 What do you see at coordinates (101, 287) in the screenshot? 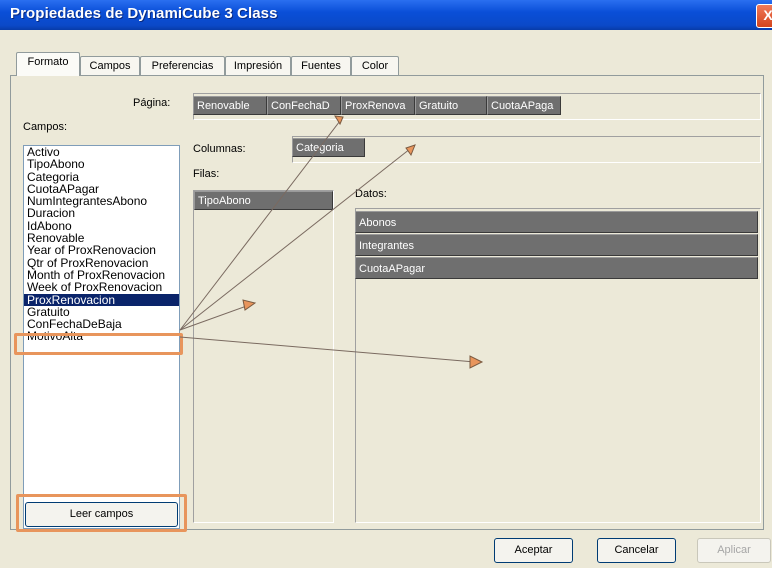
I see `list-item: Week of ProxRenovacion` at bounding box center [101, 287].